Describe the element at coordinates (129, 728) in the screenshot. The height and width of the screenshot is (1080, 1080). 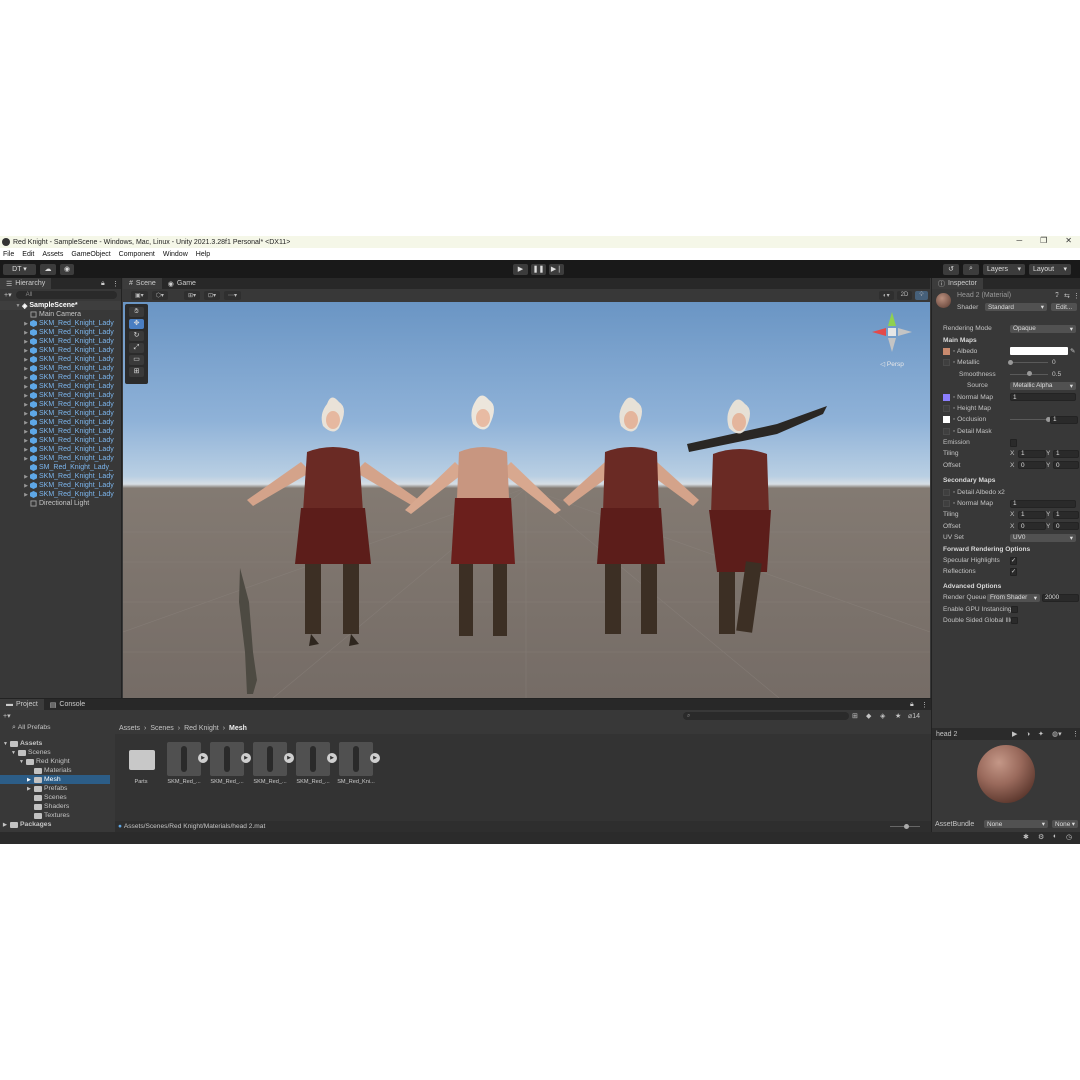
I see `breadcrumb-assets: Assets` at that location.